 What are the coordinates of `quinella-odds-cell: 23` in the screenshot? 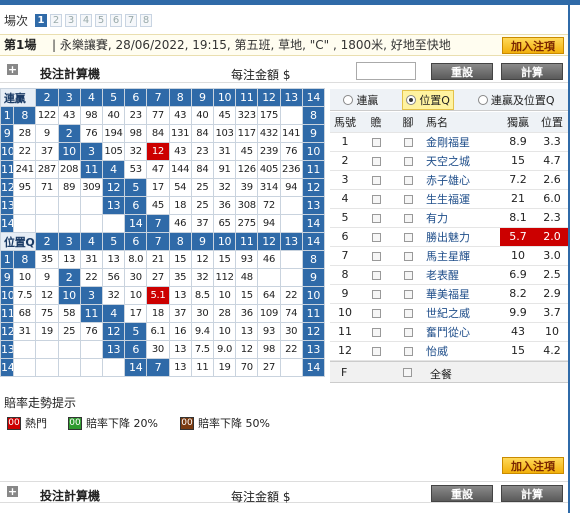 It's located at (202, 151).